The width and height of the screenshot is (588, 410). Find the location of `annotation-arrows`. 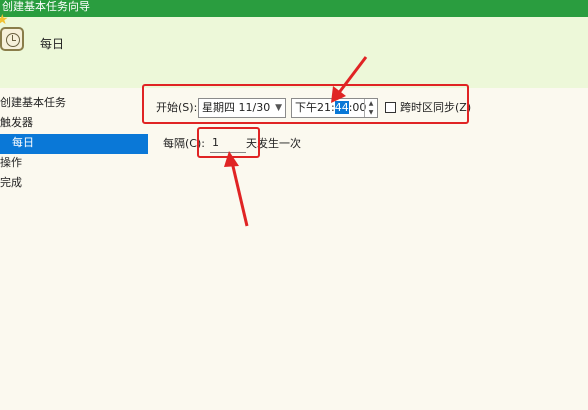

annotation-arrows is located at coordinates (296, 141).